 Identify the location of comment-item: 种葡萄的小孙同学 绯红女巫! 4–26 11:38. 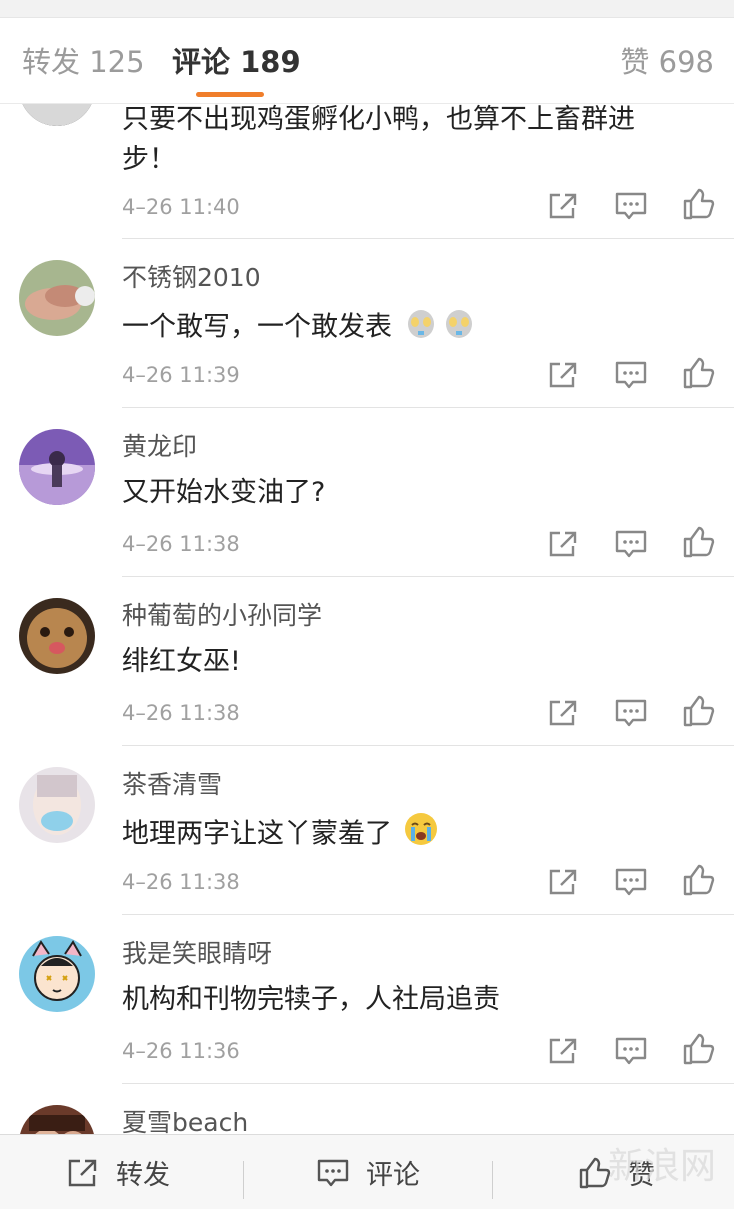
(367, 661).